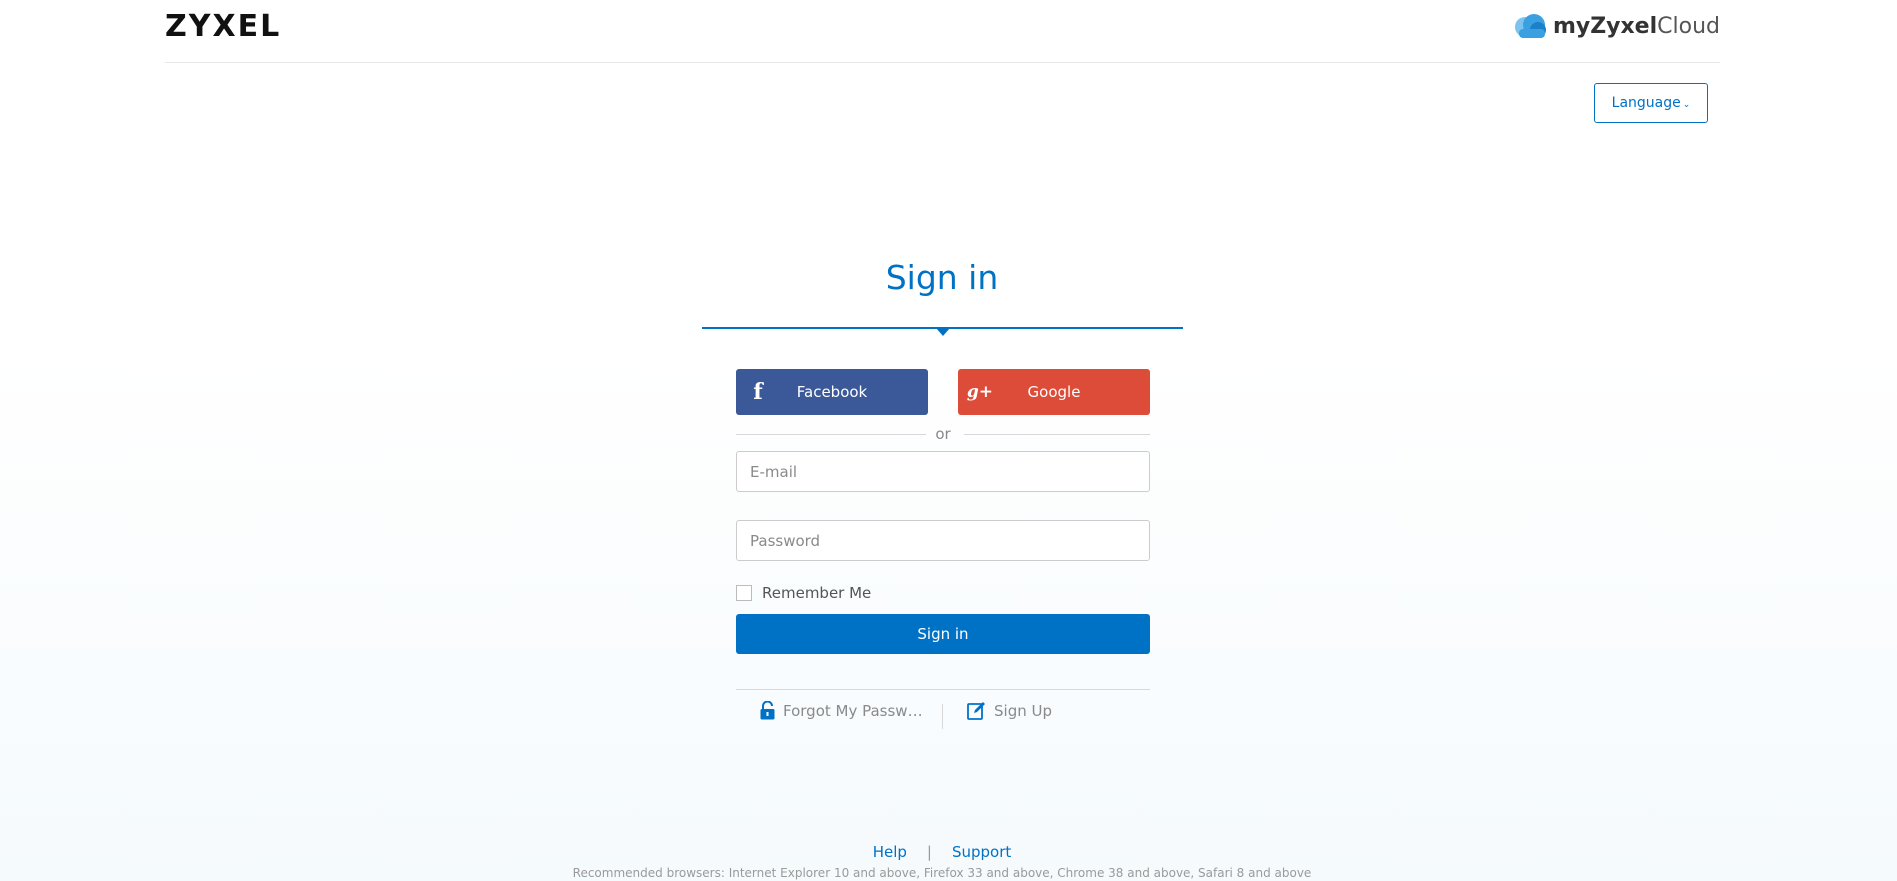 The height and width of the screenshot is (881, 1897). I want to click on google-label: Google, so click(1054, 392).